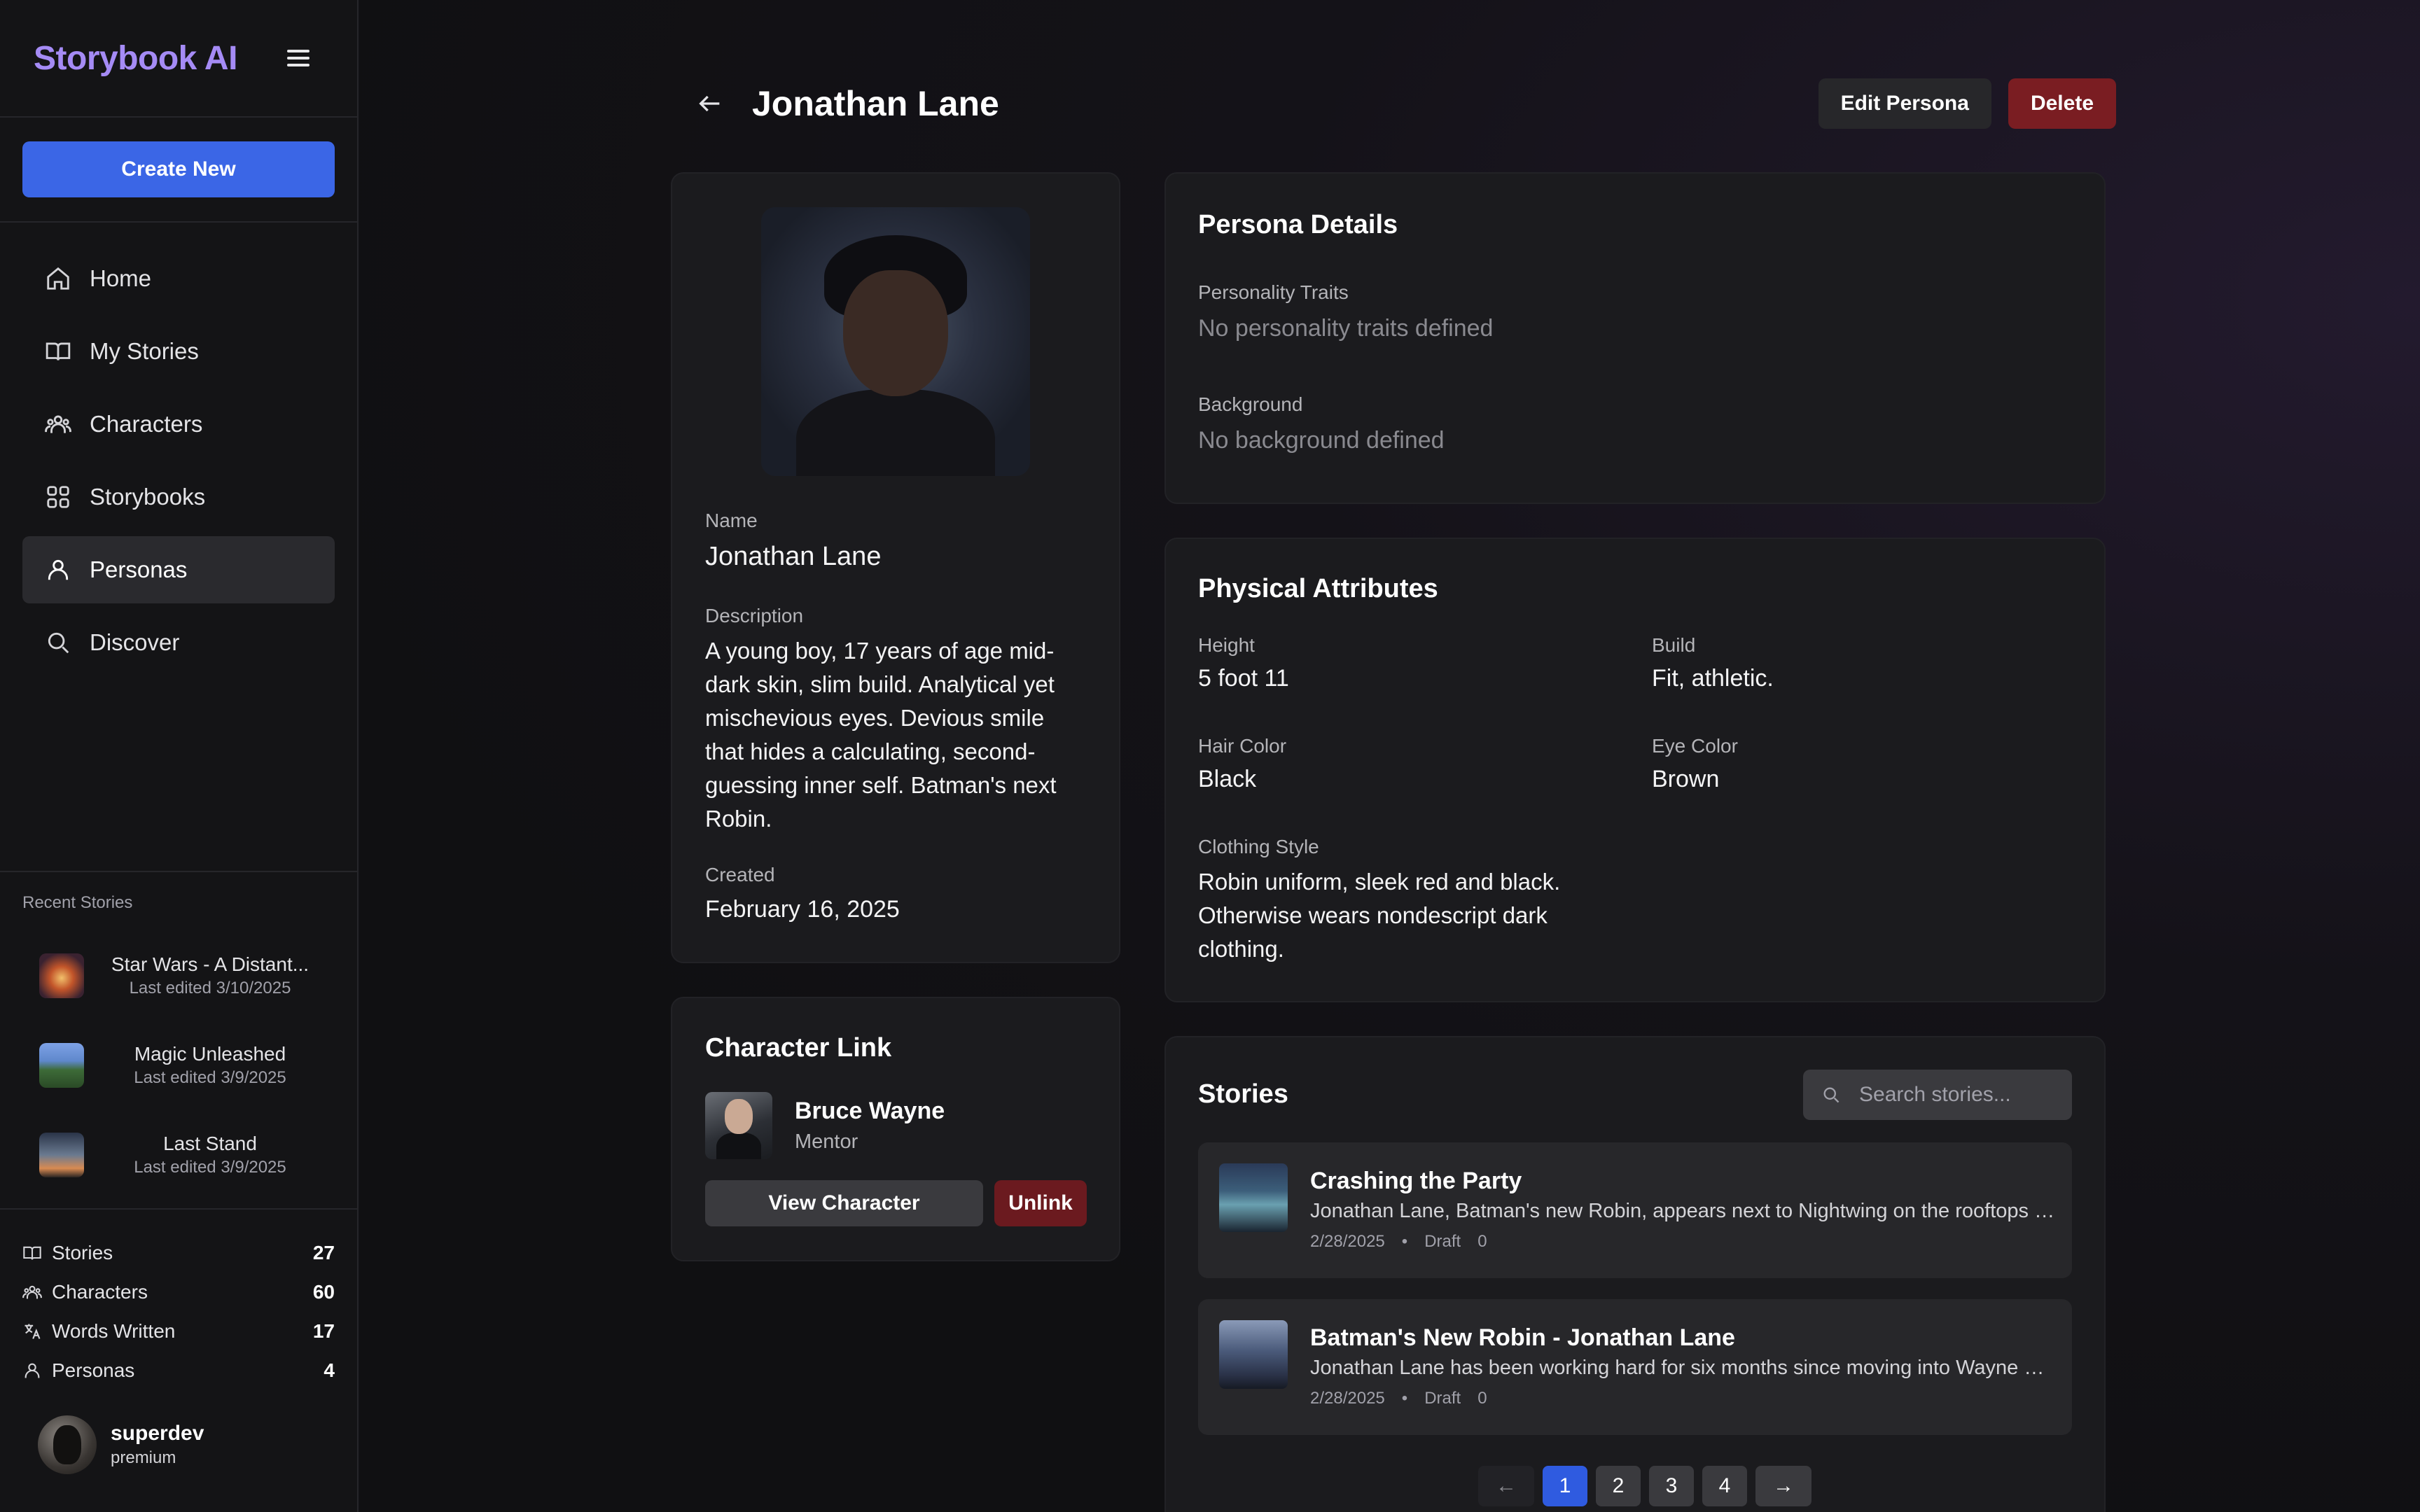 The height and width of the screenshot is (1512, 2420). Describe the element at coordinates (1565, 1486) in the screenshot. I see `page-button-1: 1` at that location.